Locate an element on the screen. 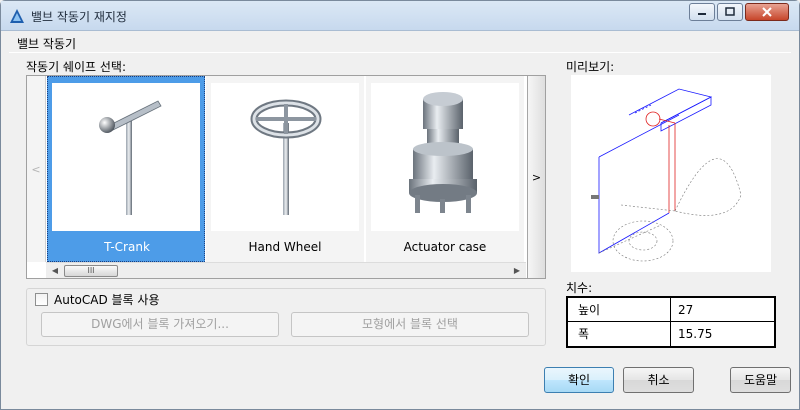 This screenshot has height=410, width=800. actuator-case-icon is located at coordinates (443, 152).